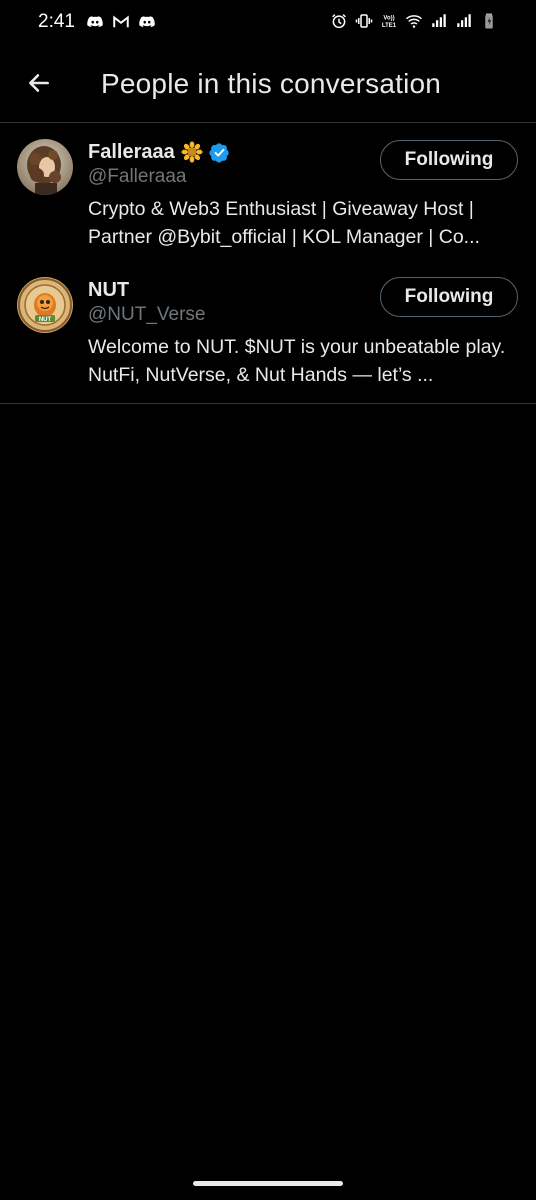 The image size is (536, 1200). I want to click on battery-icon, so click(489, 21).